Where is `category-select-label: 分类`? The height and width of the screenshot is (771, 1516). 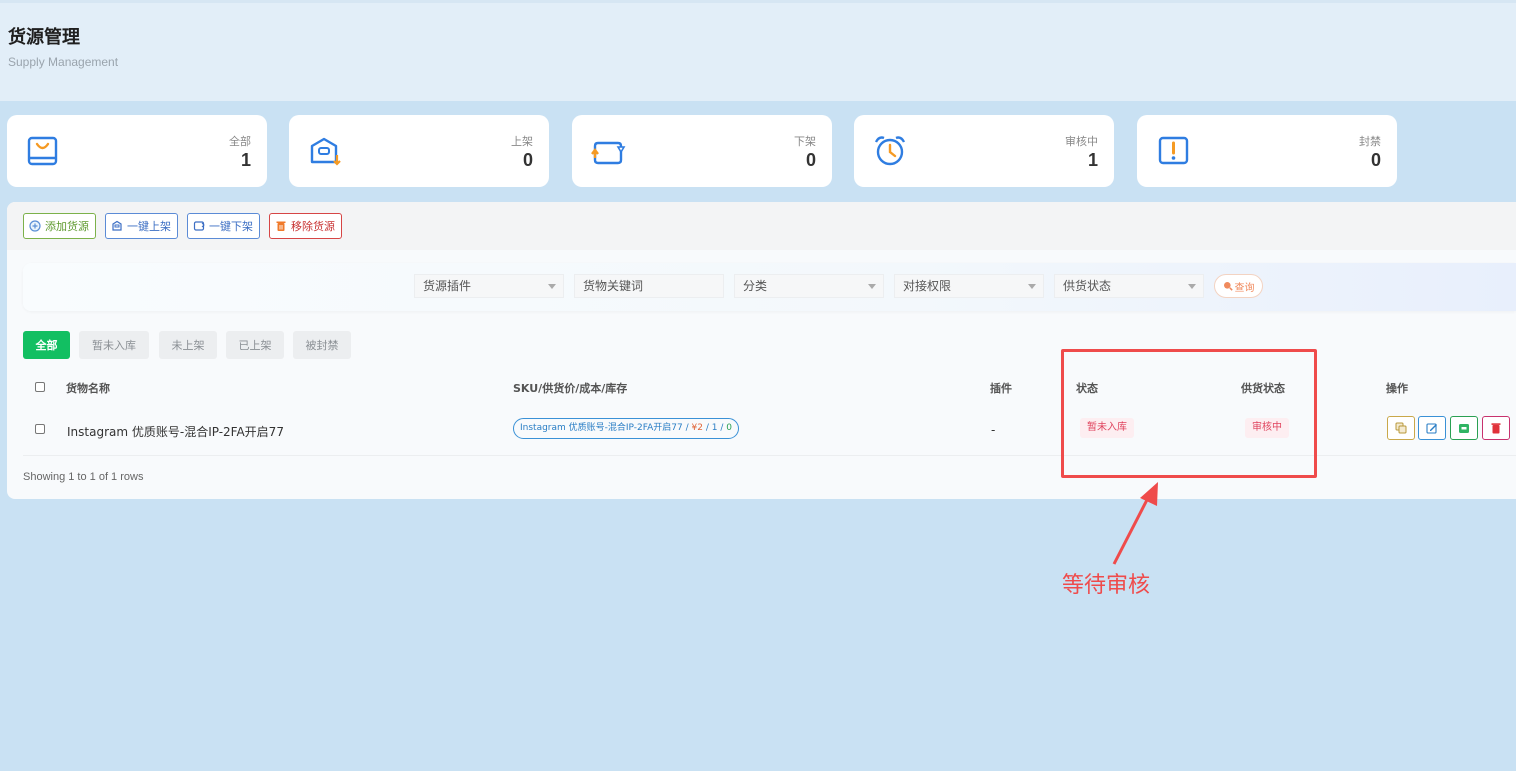
category-select-label: 分类 is located at coordinates (755, 286).